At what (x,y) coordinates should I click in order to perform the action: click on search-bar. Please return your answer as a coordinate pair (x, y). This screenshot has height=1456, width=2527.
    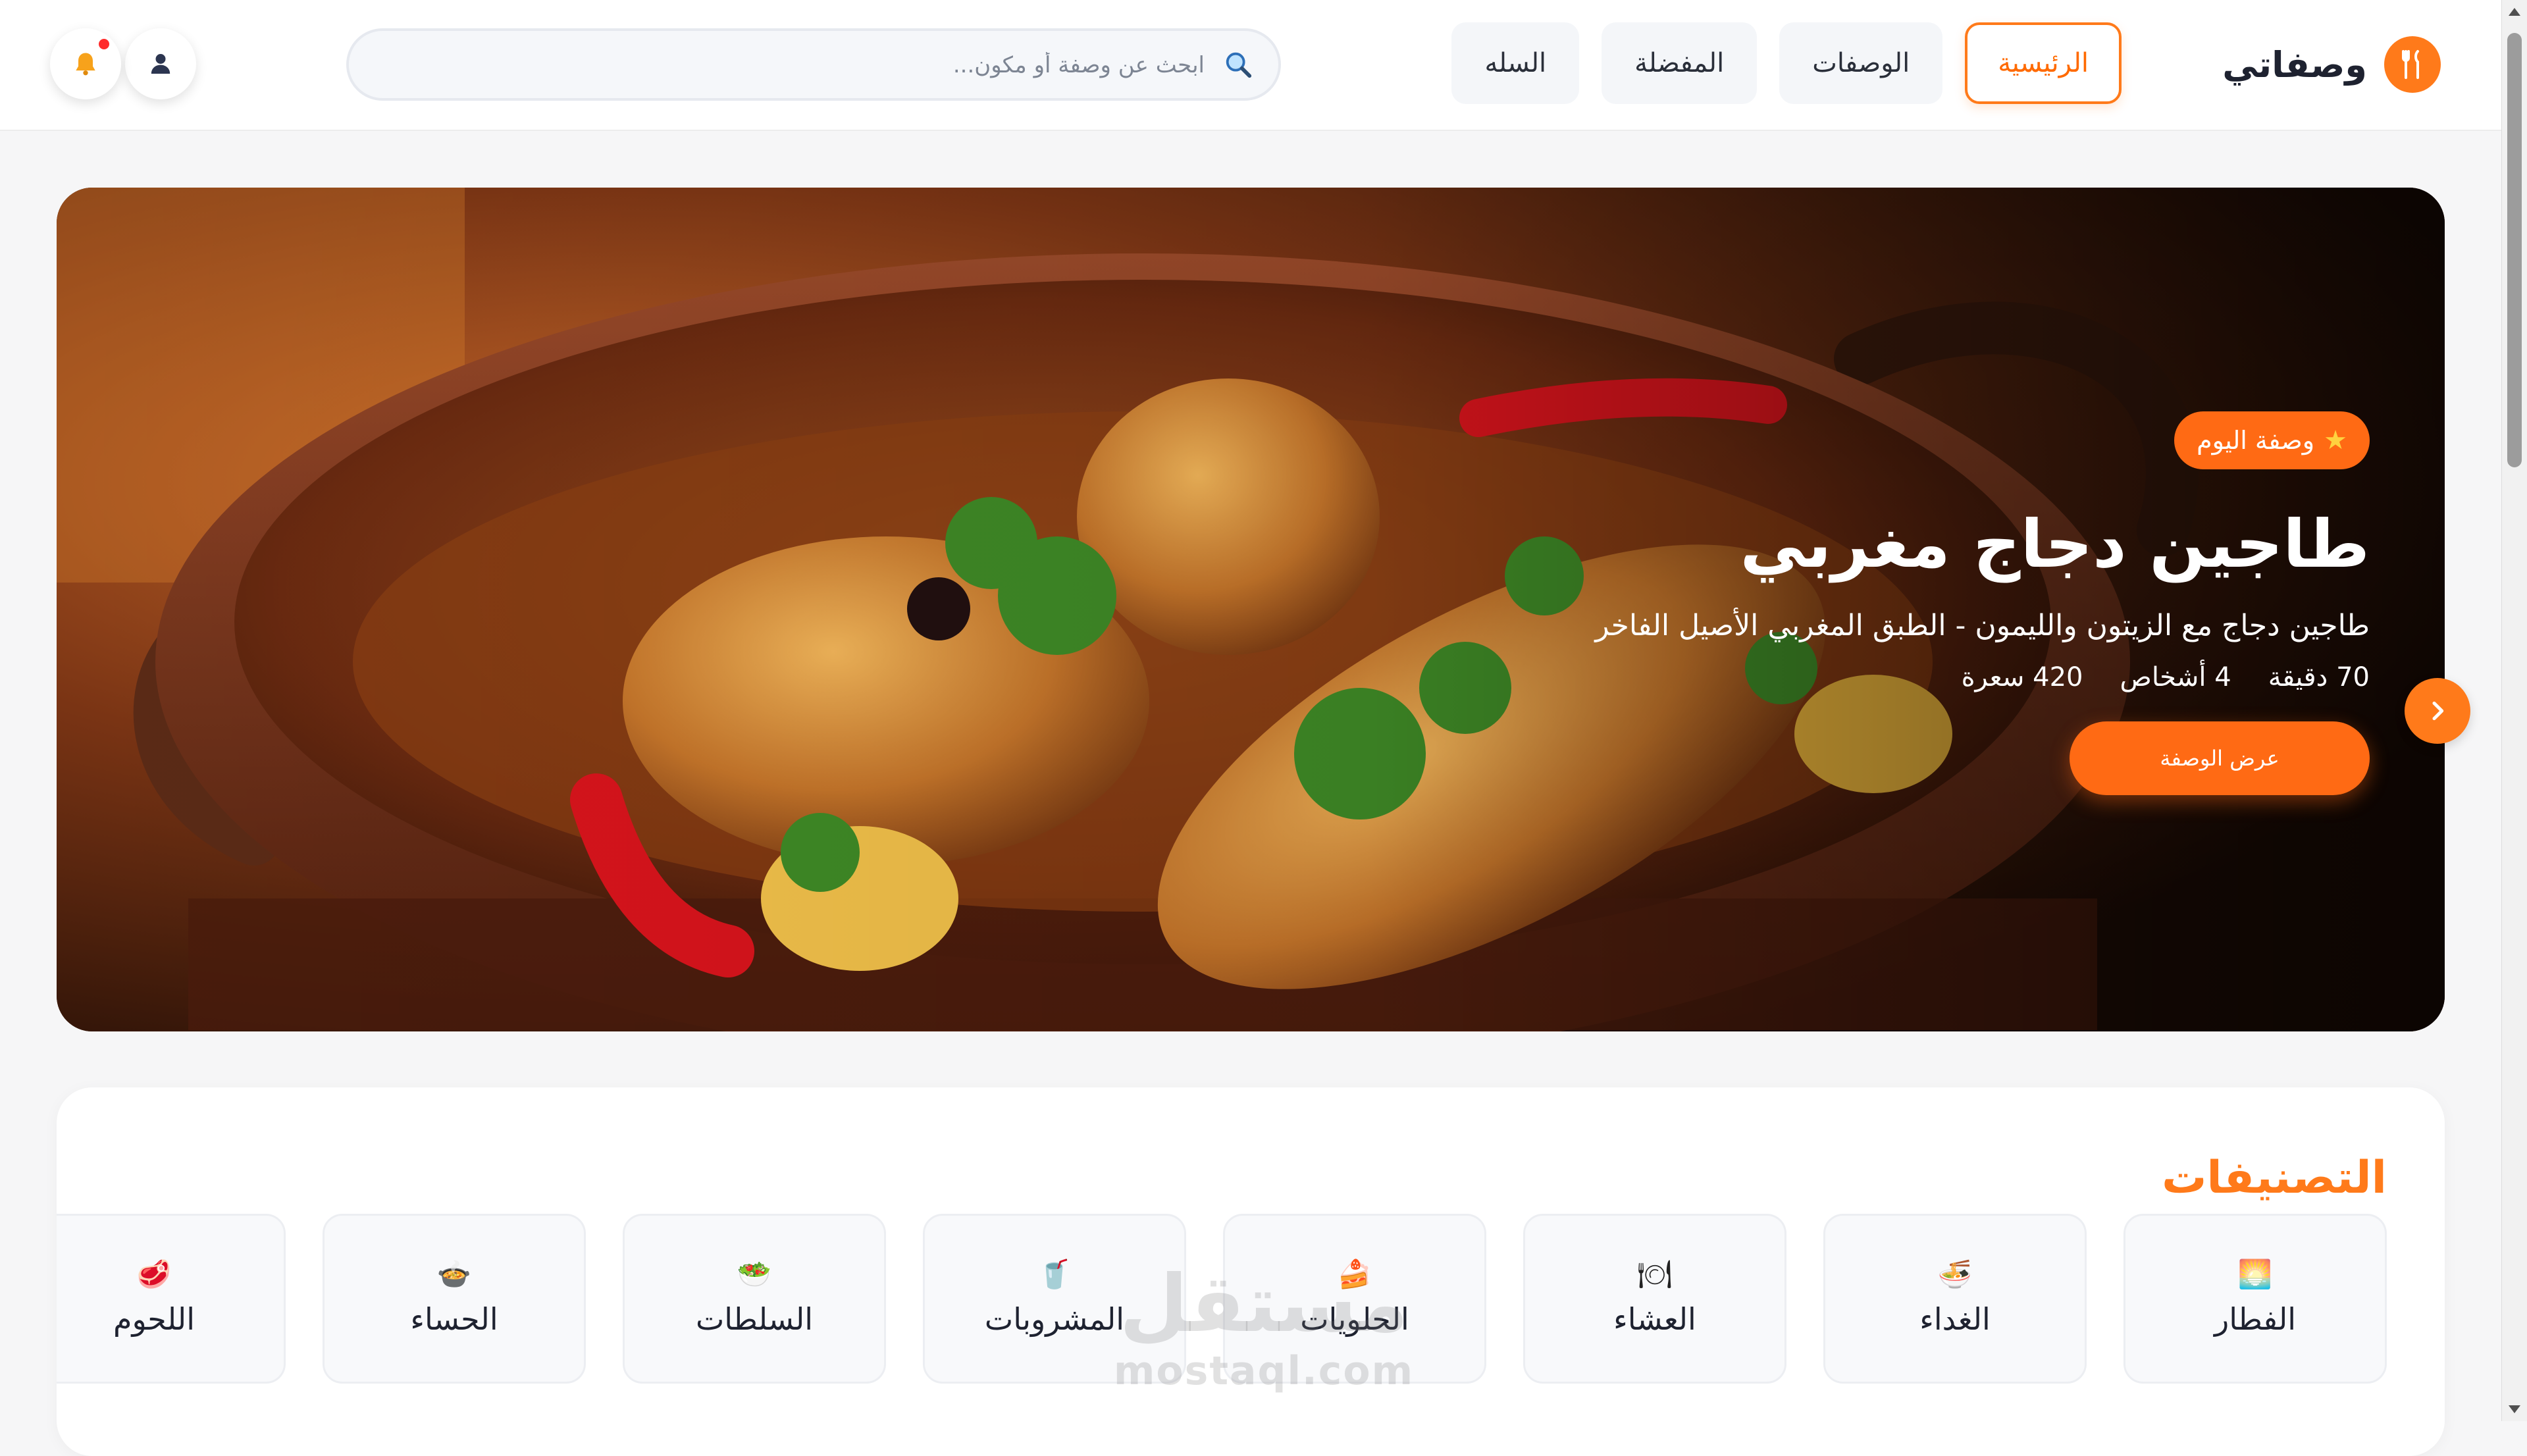
    Looking at the image, I should click on (813, 64).